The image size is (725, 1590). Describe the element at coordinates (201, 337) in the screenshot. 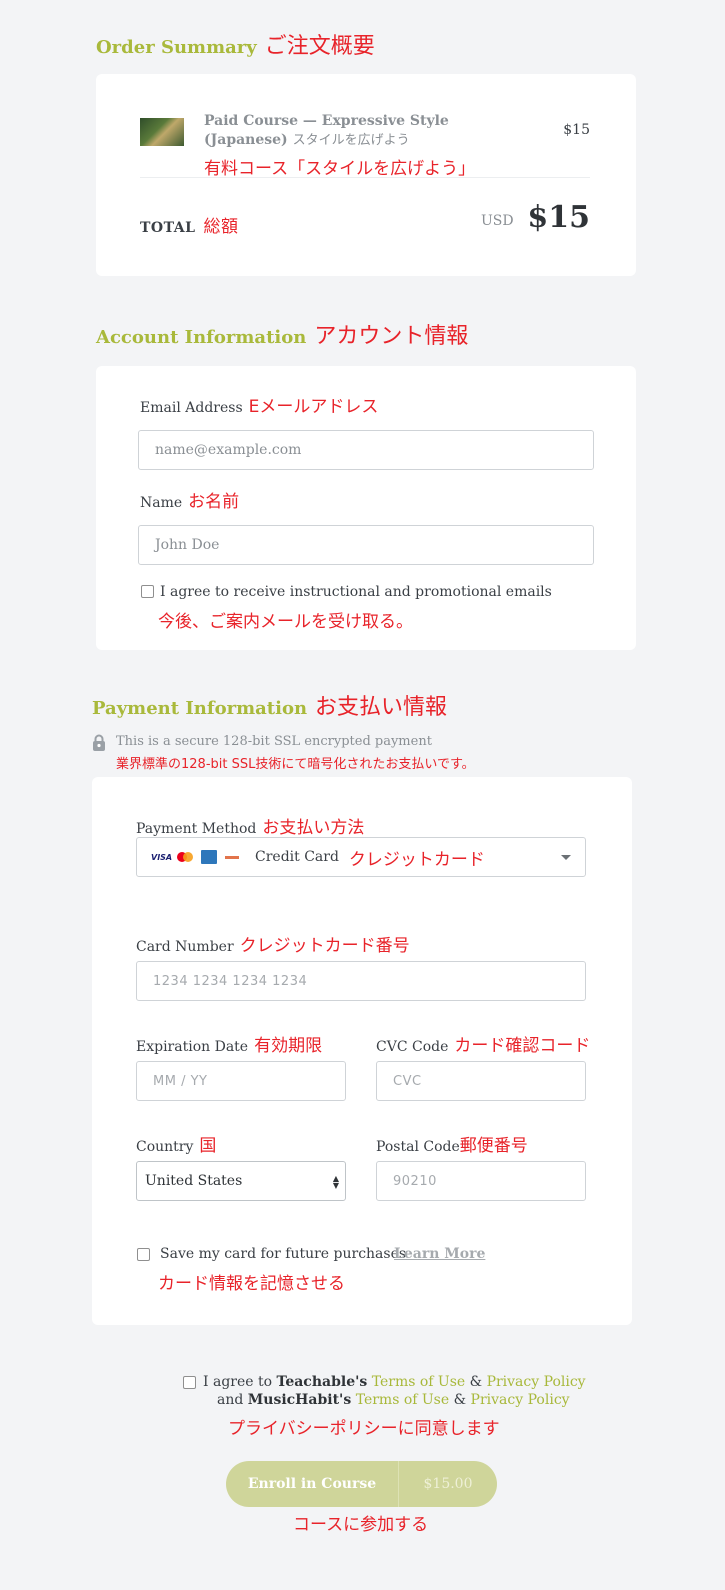

I see `account-info-title-text: Account Information` at that location.